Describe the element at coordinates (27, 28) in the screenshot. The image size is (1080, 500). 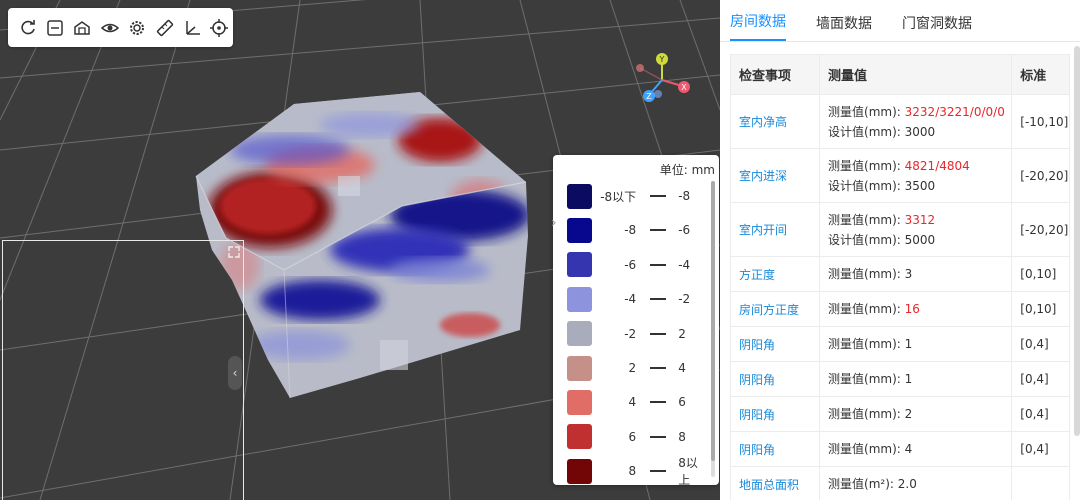
I see `refresh-icon` at that location.